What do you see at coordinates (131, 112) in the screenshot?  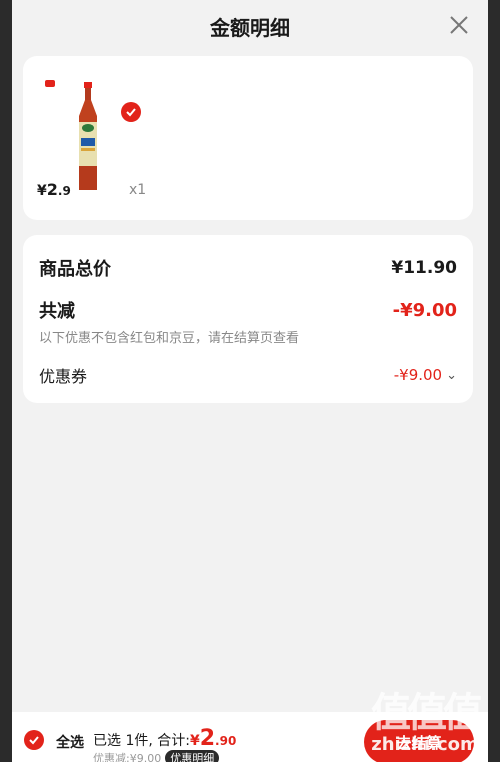 I see `product-check-icon` at bounding box center [131, 112].